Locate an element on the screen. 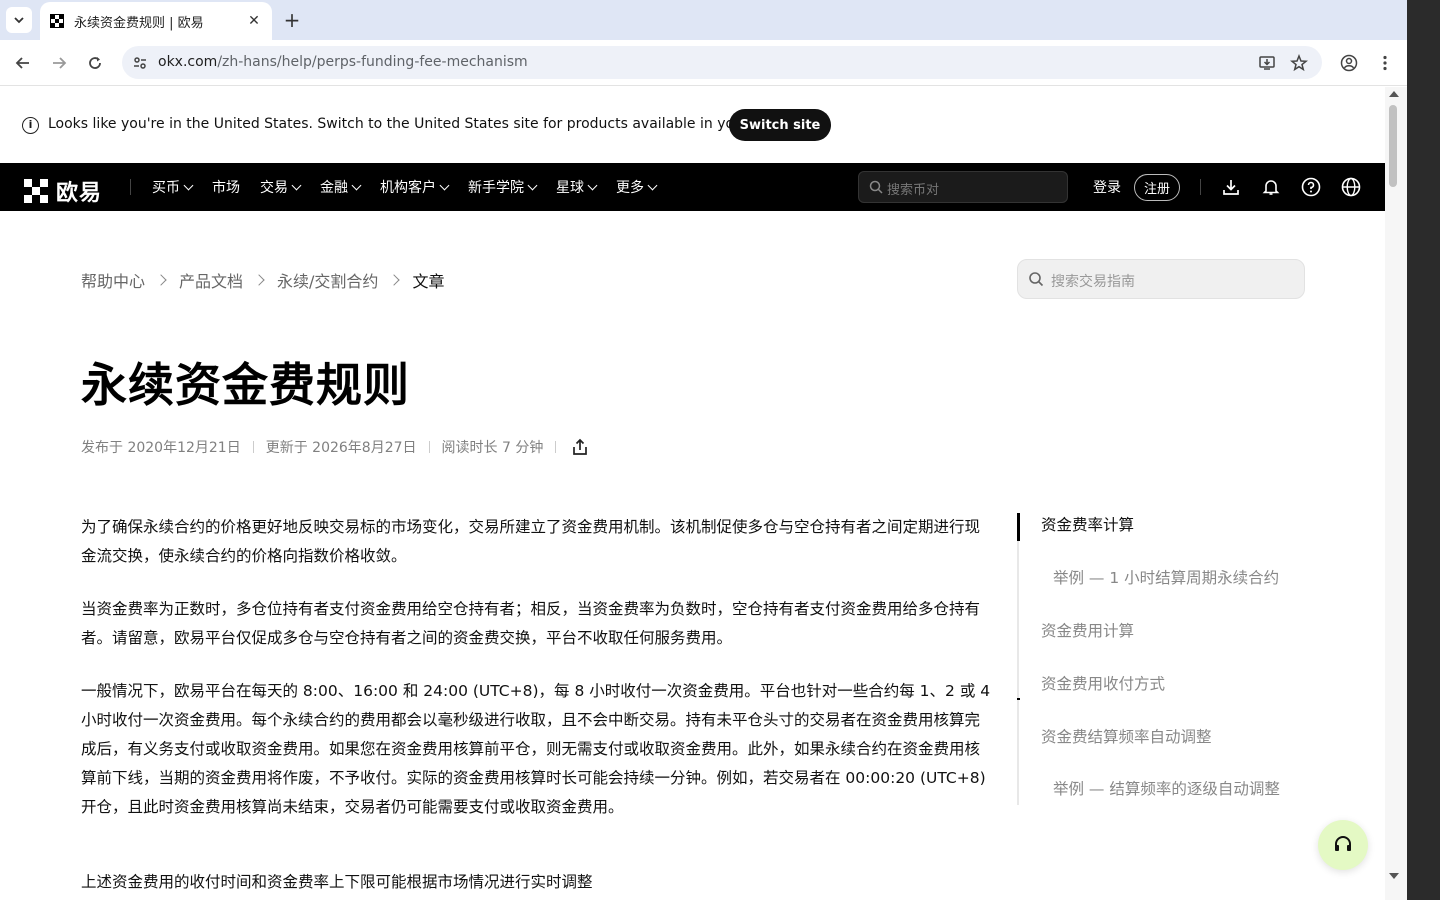  breadcrumb-article: 文章 is located at coordinates (428, 281).